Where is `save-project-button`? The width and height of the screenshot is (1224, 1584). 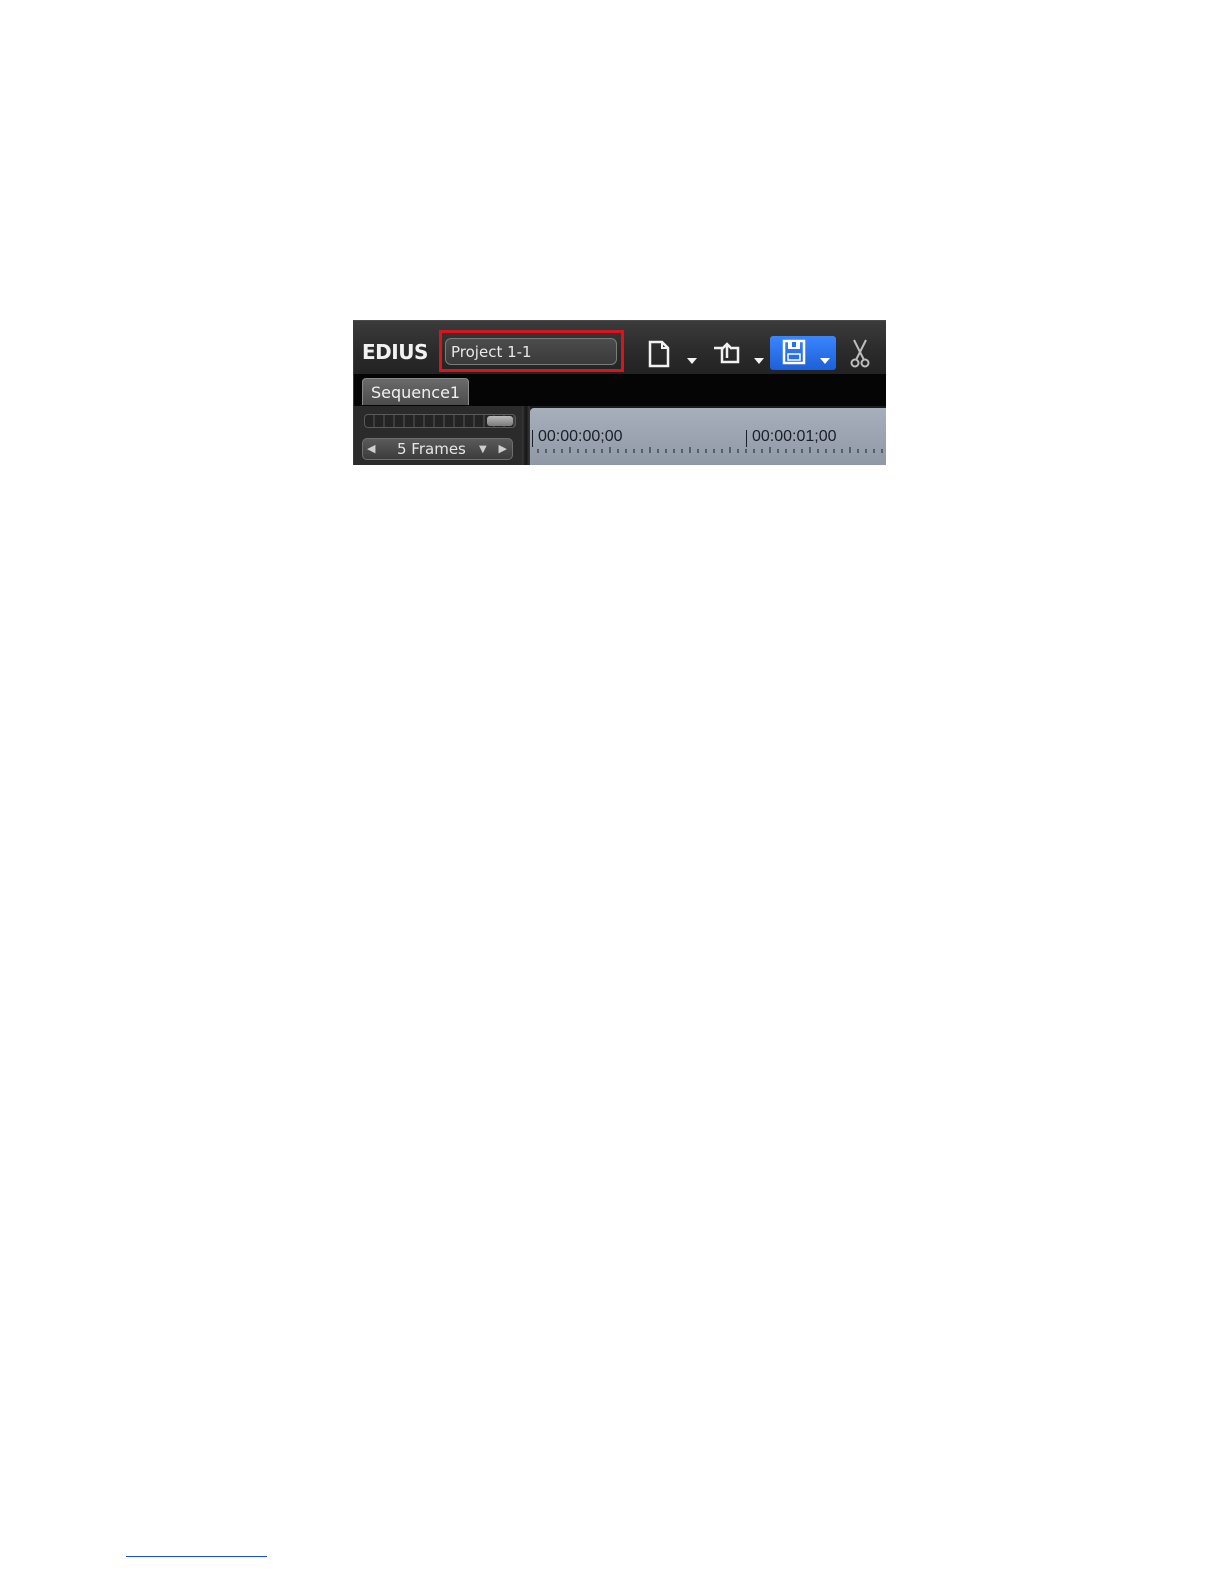
save-project-button is located at coordinates (803, 353).